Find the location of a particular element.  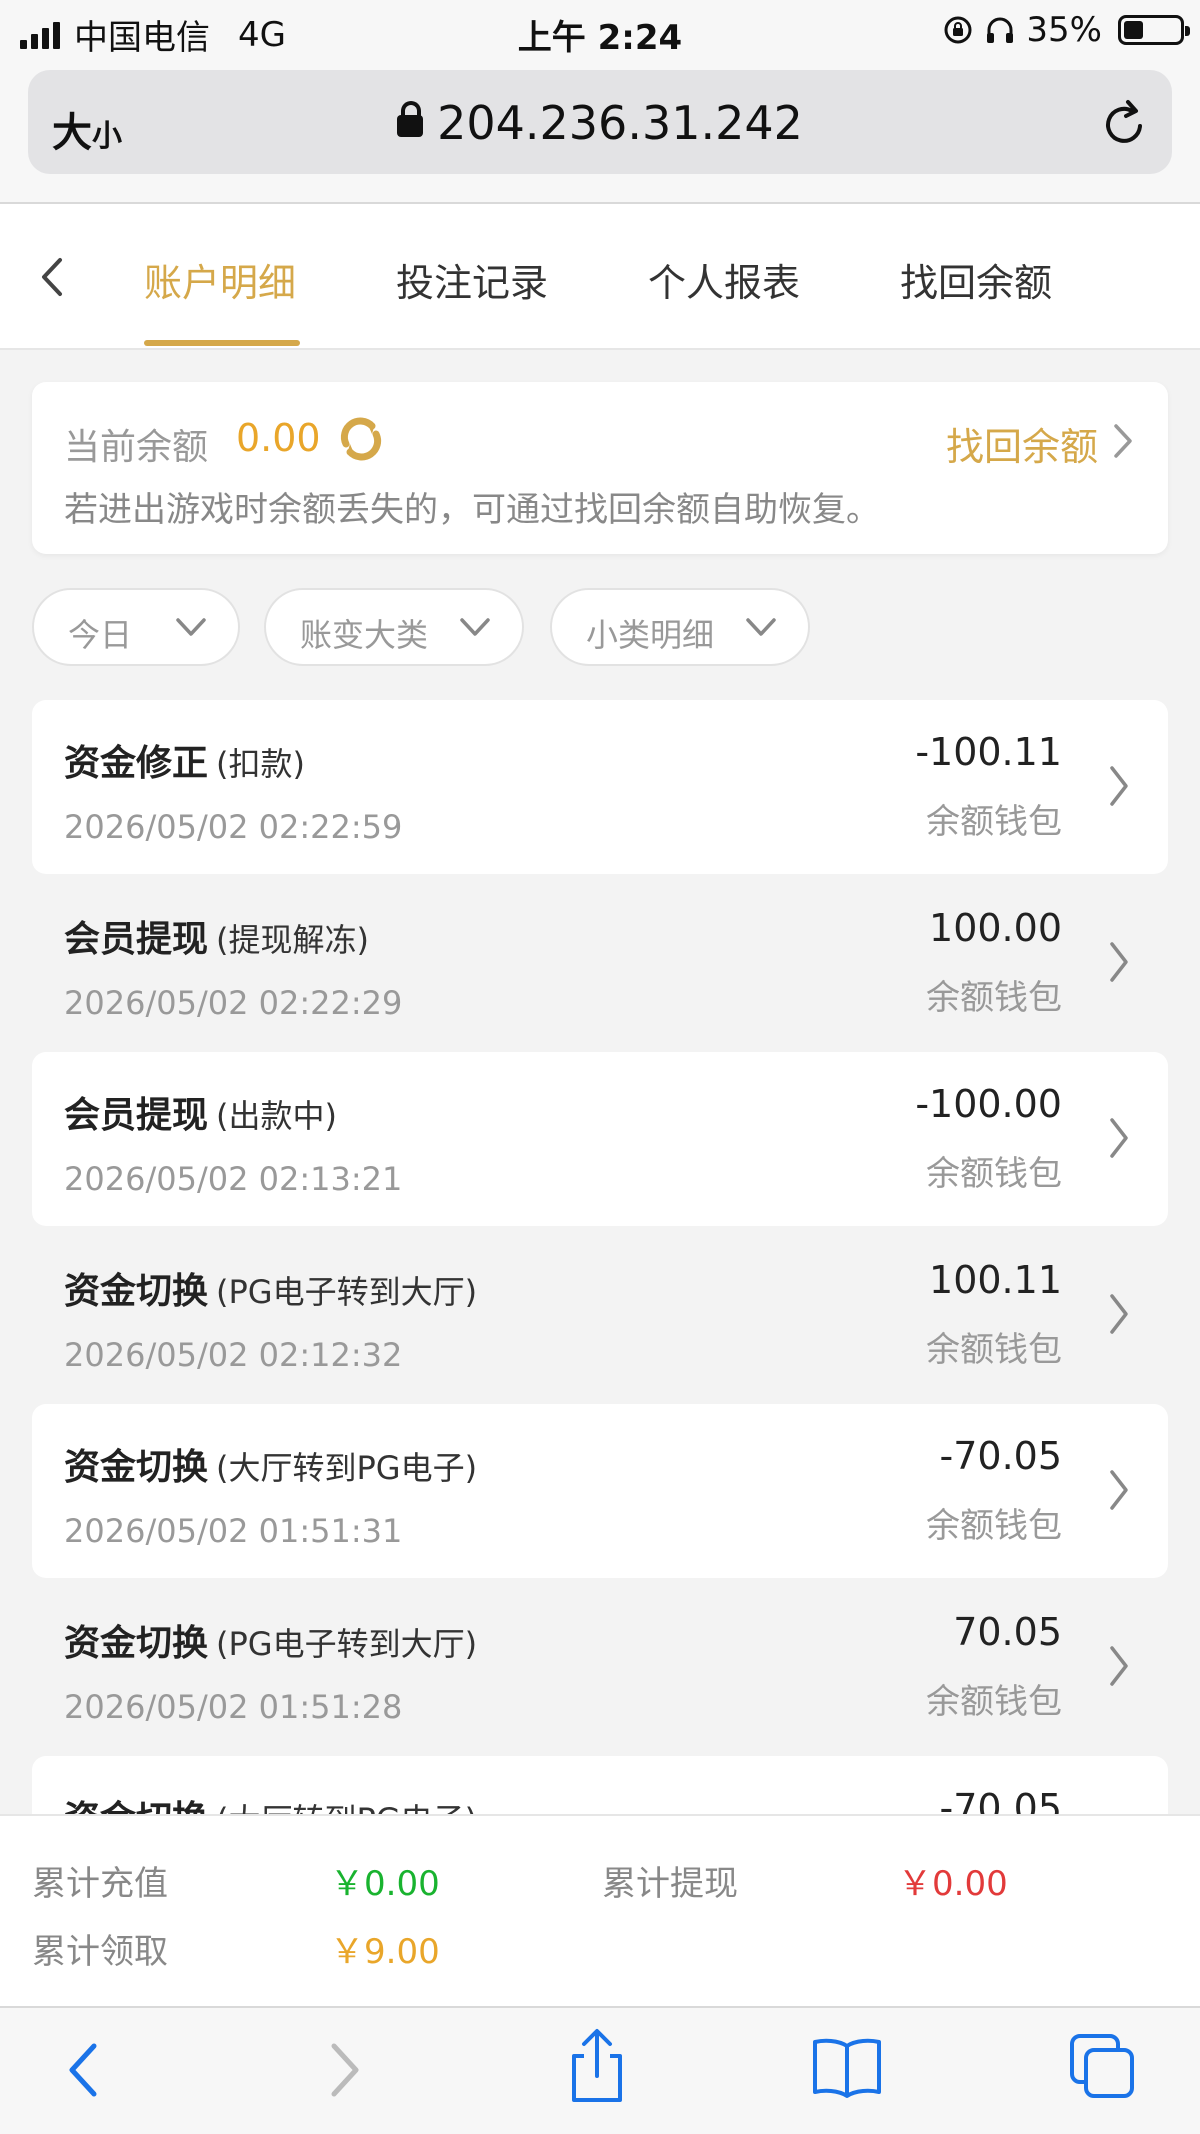

balance-hint: 若进出游戏时余额丢失的，可通过找回余额自助恢复。 is located at coordinates (472, 510).